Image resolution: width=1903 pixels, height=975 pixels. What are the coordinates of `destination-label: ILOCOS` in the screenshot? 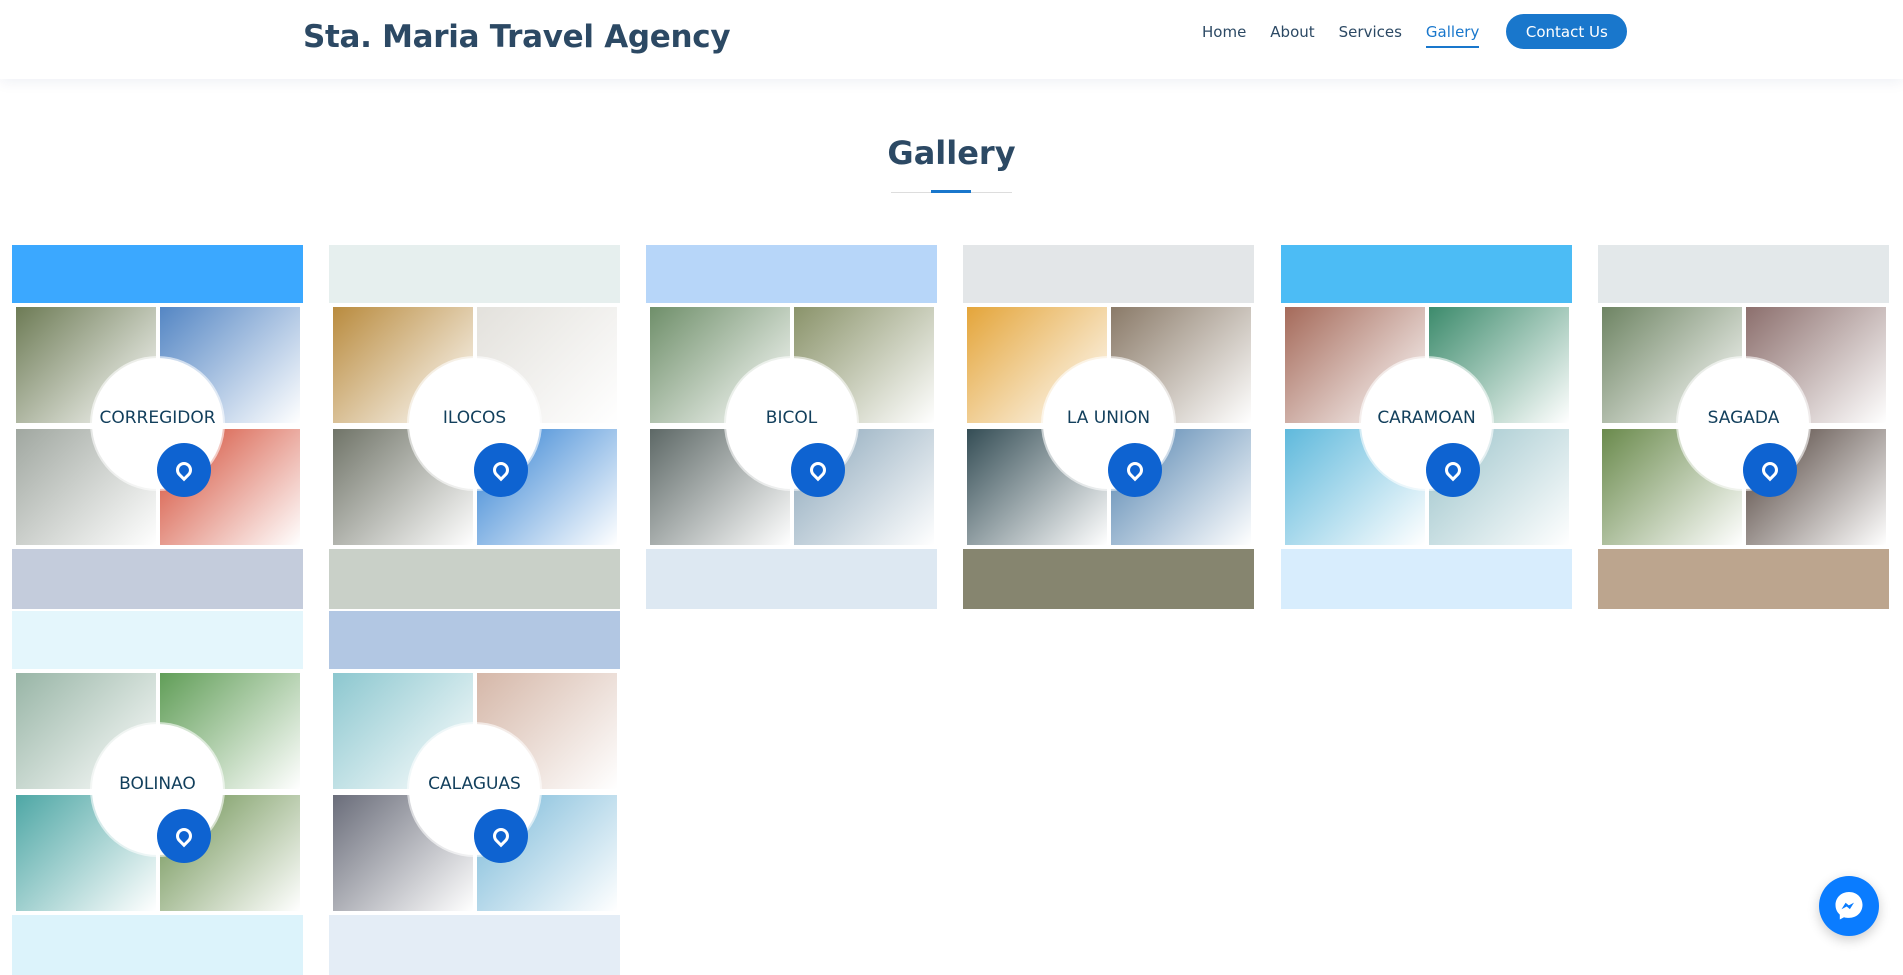 It's located at (474, 418).